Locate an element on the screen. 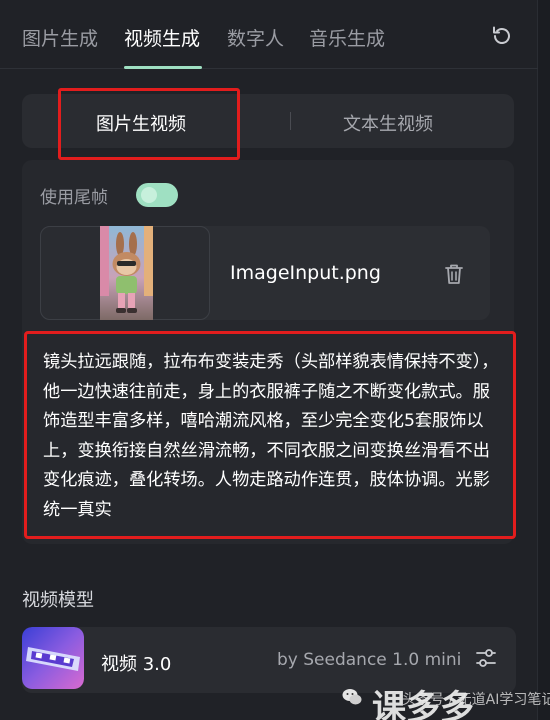  end-frame-toggle-label: 使用尾帧 is located at coordinates (74, 198).